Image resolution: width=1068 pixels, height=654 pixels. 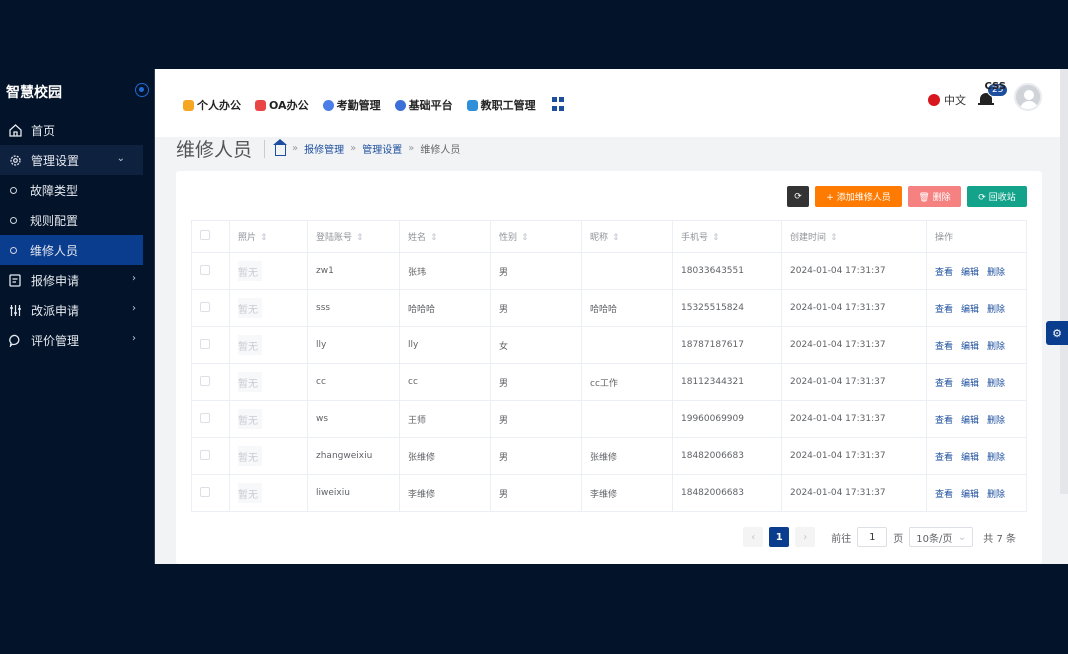 What do you see at coordinates (993, 95) in the screenshot?
I see `notification-bell: 25` at bounding box center [993, 95].